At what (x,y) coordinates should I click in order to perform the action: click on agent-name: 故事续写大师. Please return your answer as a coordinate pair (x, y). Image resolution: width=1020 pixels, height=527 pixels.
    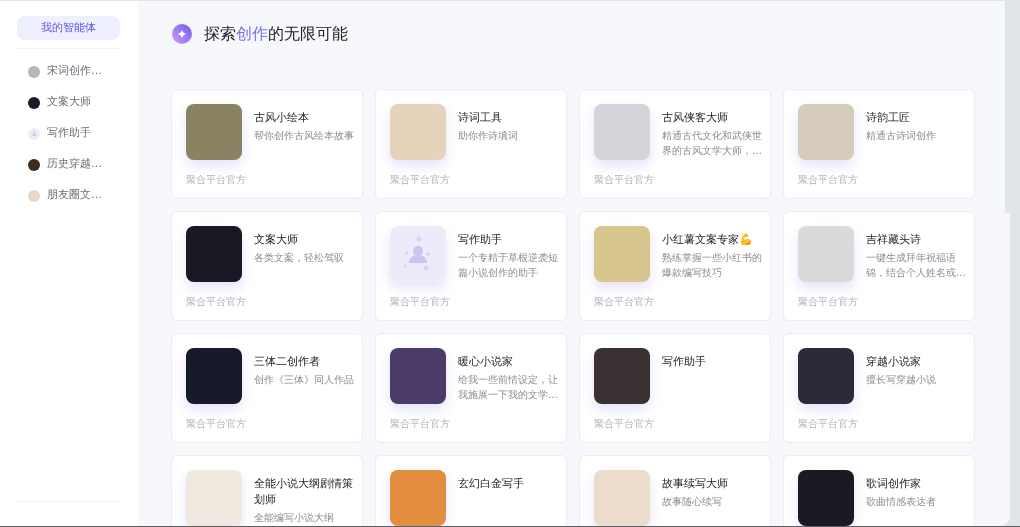
    Looking at the image, I should click on (695, 484).